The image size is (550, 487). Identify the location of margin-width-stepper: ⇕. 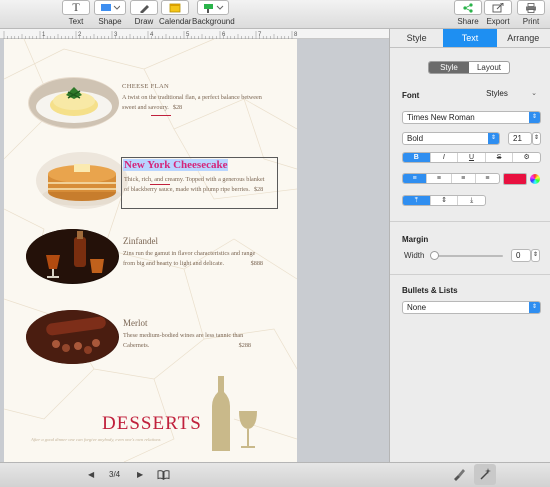
(535, 255).